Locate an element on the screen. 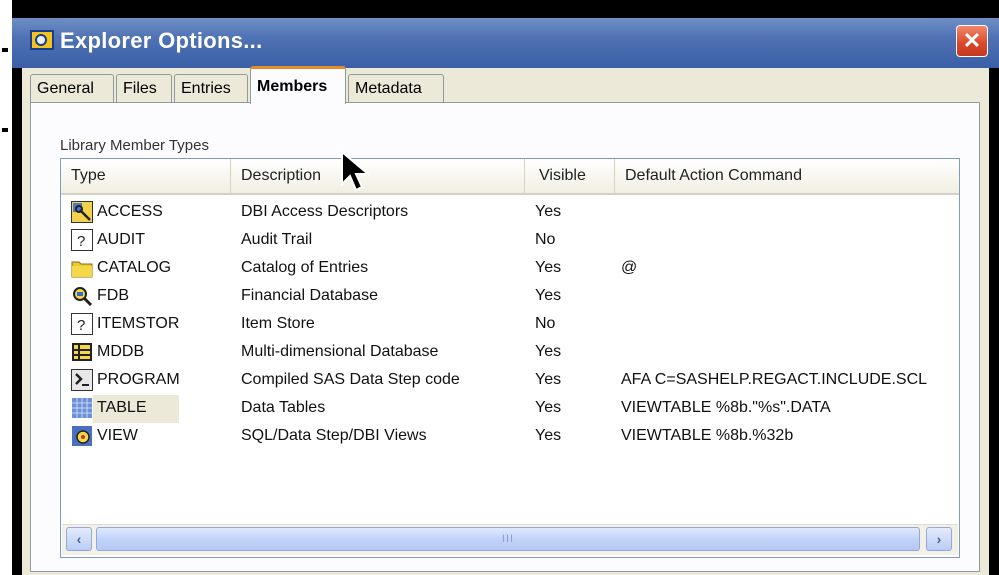  program-icon is located at coordinates (82, 380).